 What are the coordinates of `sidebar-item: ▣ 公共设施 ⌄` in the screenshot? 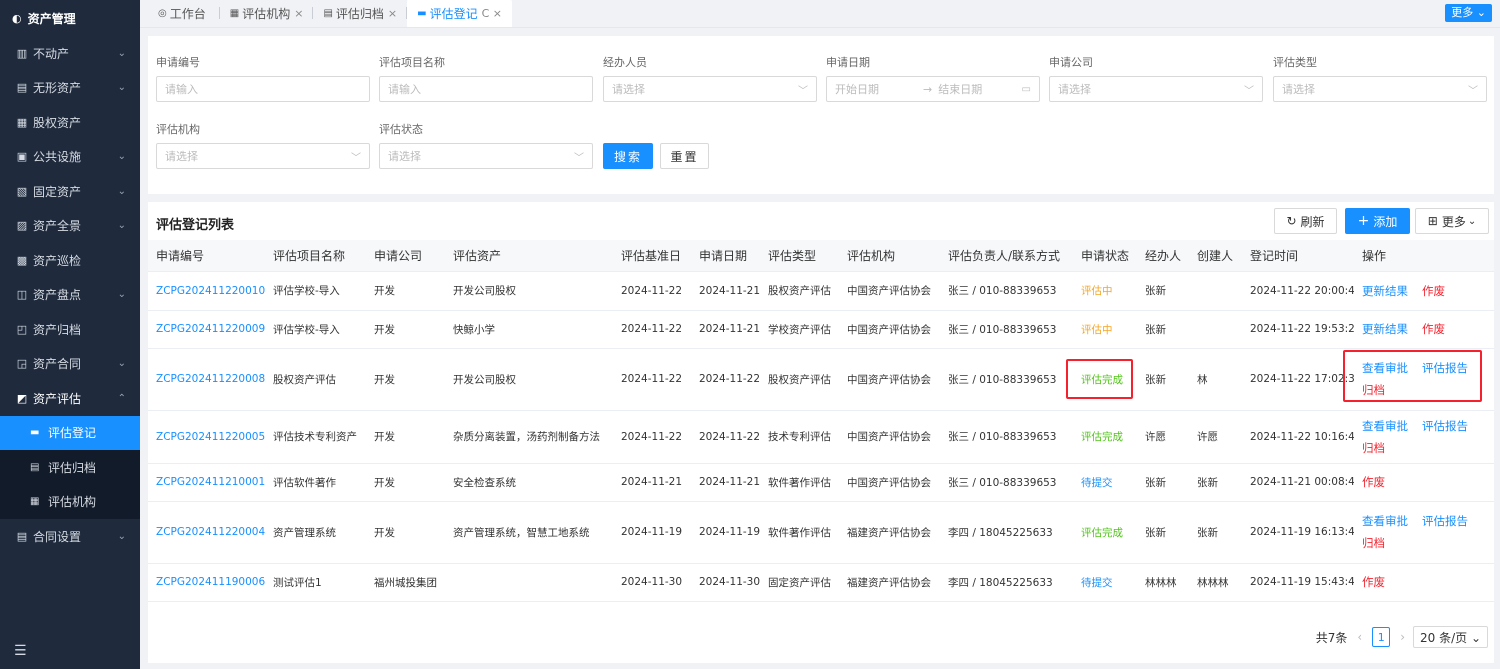 It's located at (70, 157).